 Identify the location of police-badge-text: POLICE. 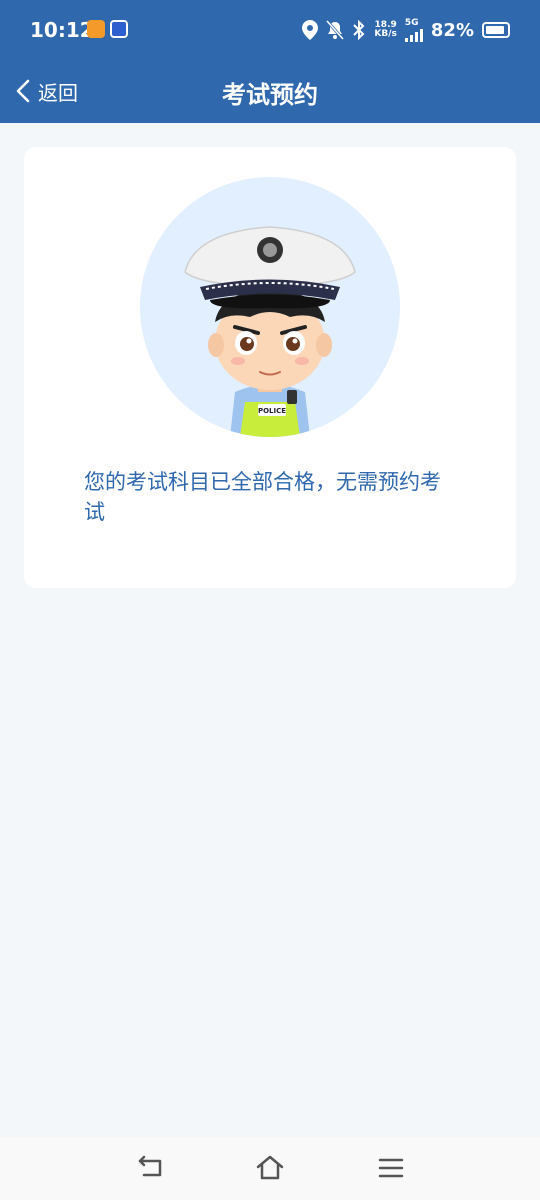
(272, 411).